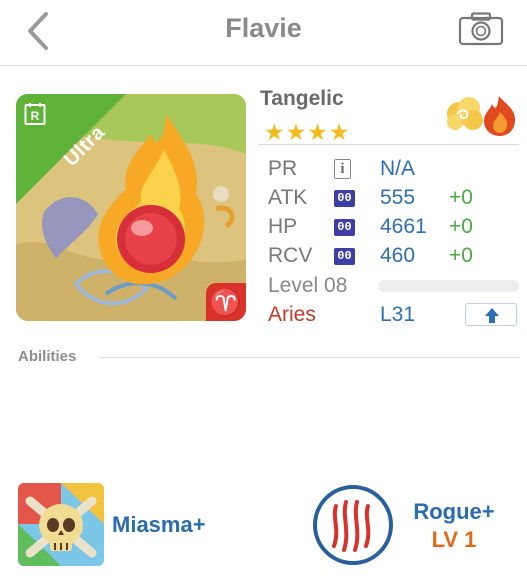 This screenshot has width=527, height=580. Describe the element at coordinates (353, 525) in the screenshot. I see `claw-marks-icon` at that location.